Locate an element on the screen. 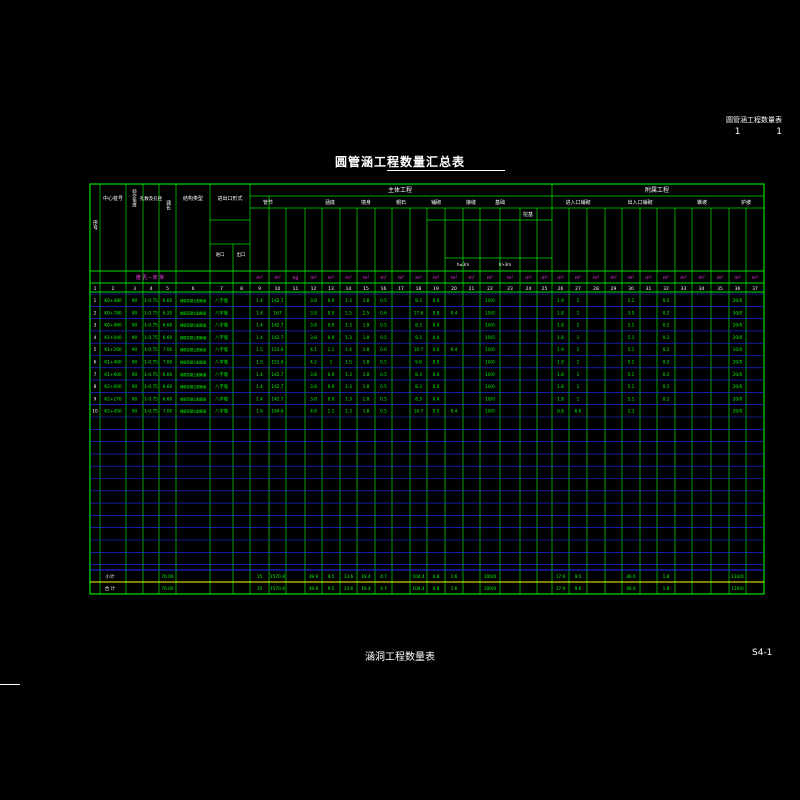  column-number: 25 is located at coordinates (545, 289).